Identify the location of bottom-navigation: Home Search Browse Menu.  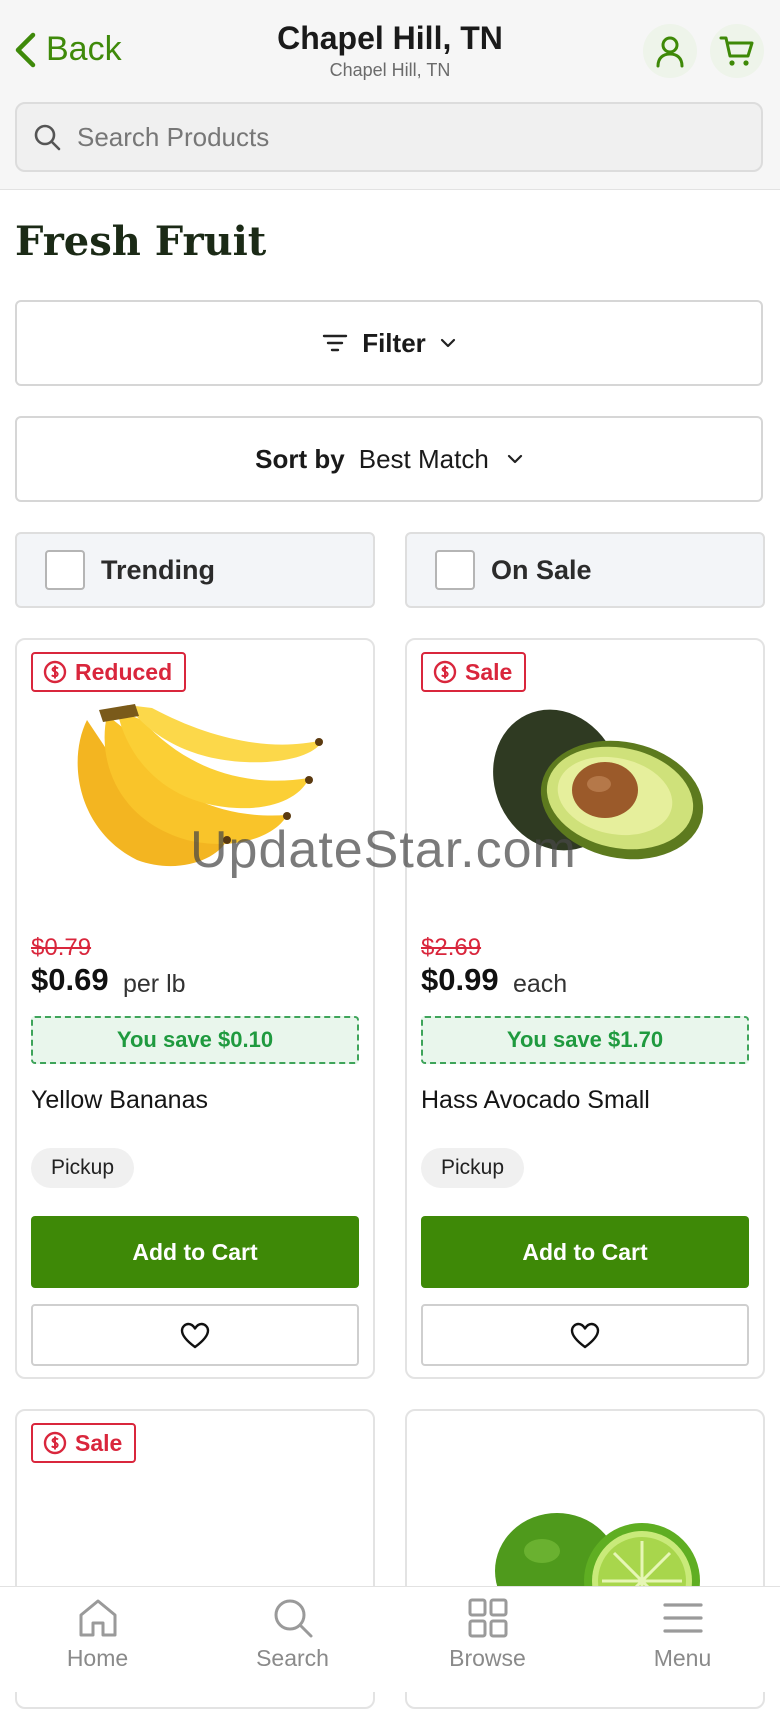
(390, 1639).